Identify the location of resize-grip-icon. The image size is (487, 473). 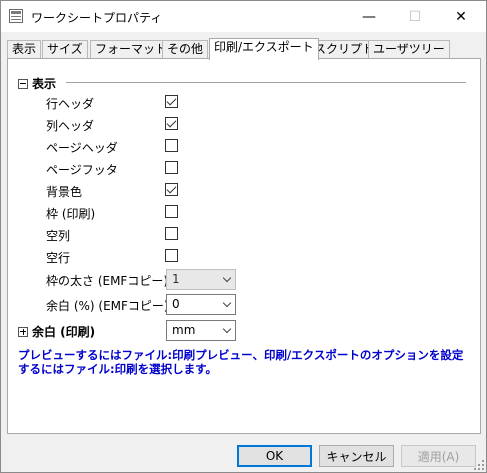
(479, 465).